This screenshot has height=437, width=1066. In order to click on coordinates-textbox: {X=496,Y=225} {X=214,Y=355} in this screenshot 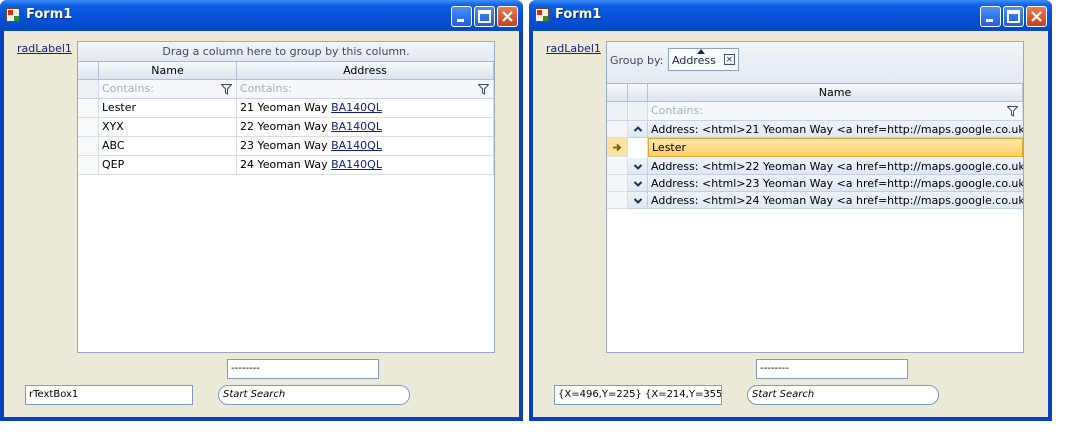, I will do `click(638, 395)`.